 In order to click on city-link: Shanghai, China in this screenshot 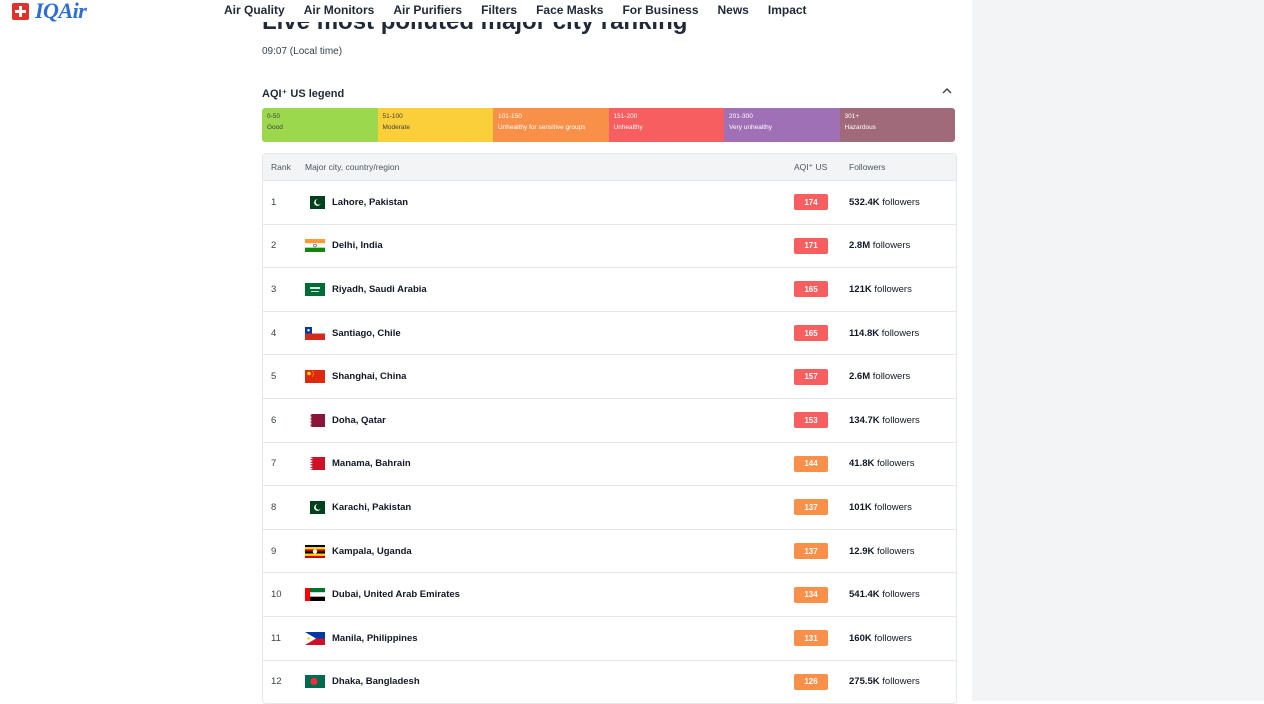, I will do `click(369, 376)`.